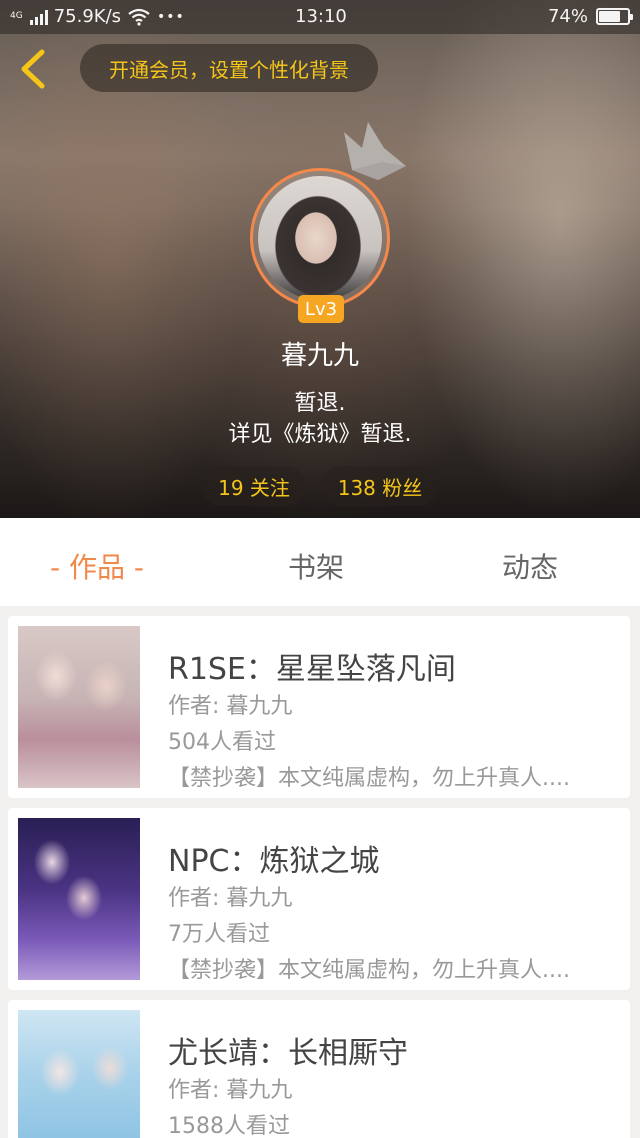  What do you see at coordinates (320, 419) in the screenshot?
I see `bio: 暂退. 详见《炼狱》暂退.` at bounding box center [320, 419].